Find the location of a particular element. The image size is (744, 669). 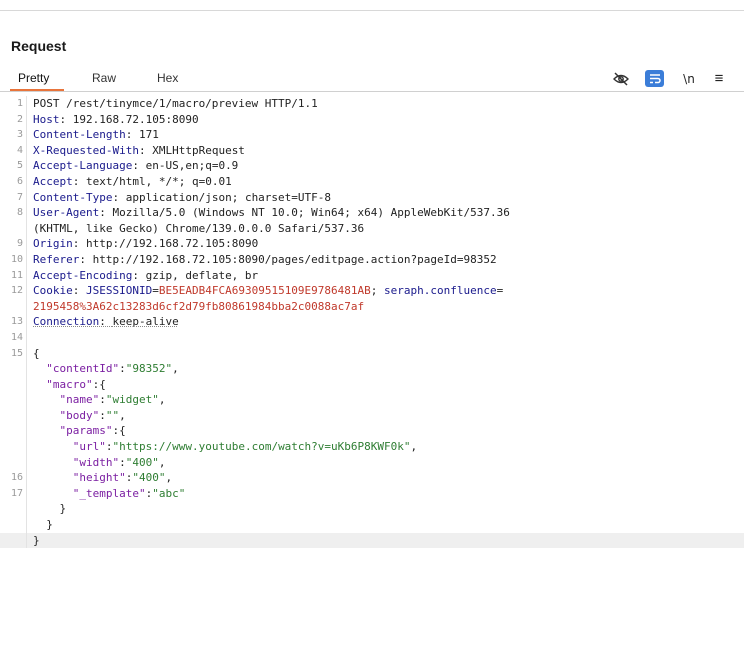

header-name: X-Requested-With is located at coordinates (86, 150).